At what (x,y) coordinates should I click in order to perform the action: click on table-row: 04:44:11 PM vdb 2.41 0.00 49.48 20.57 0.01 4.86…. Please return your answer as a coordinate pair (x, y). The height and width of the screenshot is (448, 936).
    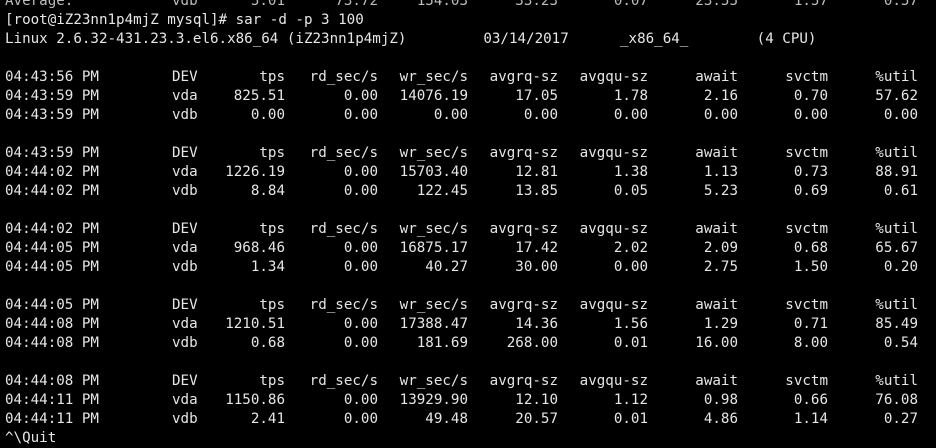
    Looking at the image, I should click on (470, 419).